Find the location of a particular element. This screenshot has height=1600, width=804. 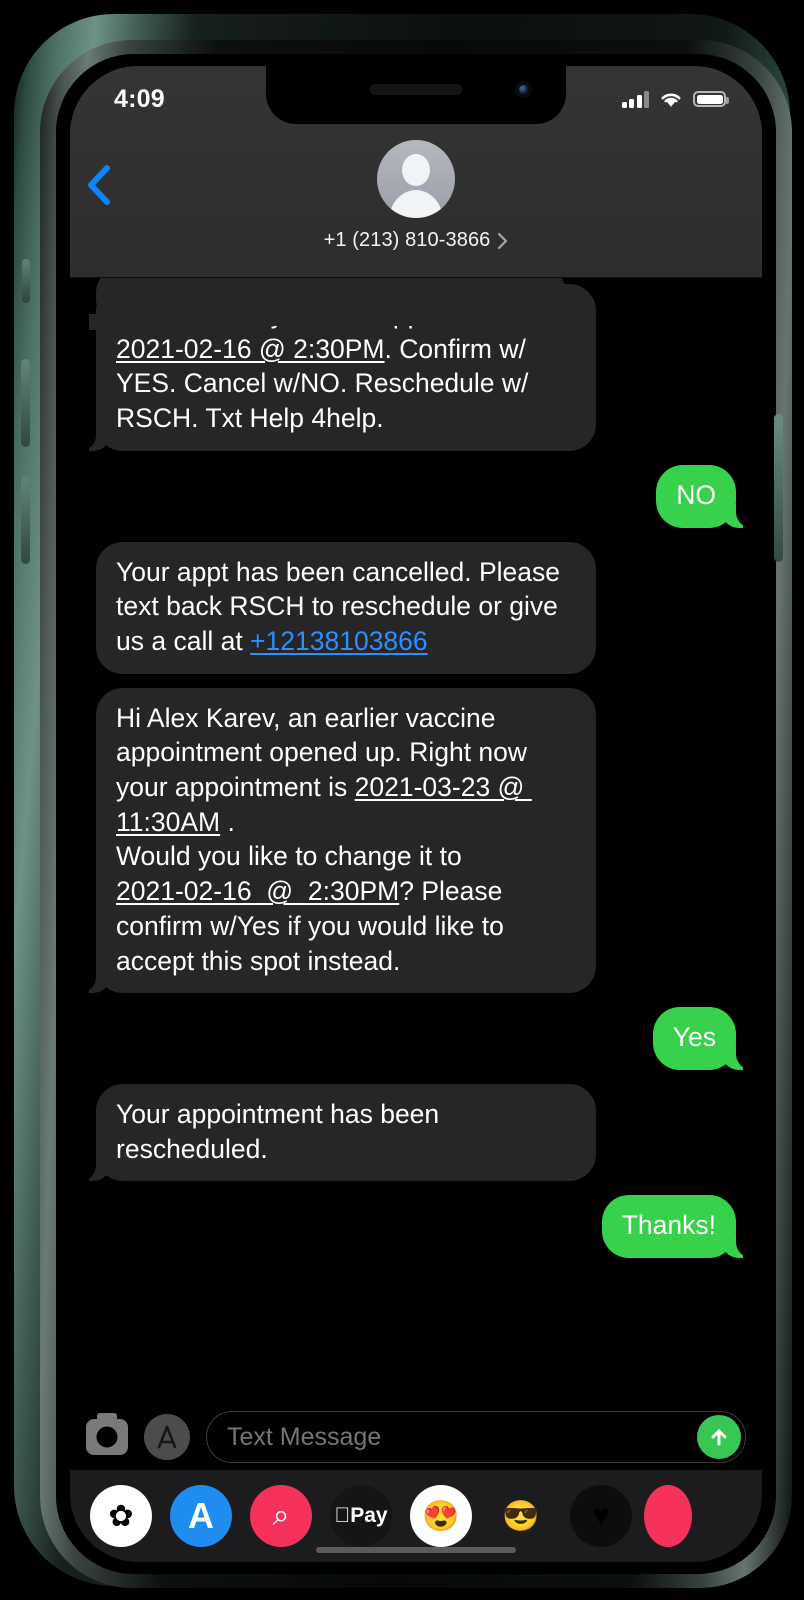

health-app-icon: ♥ is located at coordinates (601, 1516).